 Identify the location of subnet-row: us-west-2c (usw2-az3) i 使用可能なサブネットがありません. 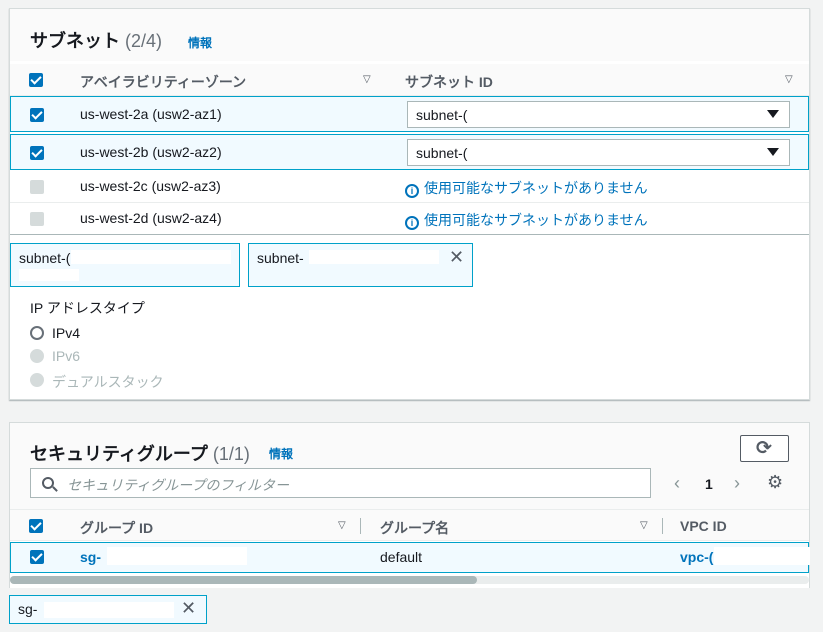
(409, 187).